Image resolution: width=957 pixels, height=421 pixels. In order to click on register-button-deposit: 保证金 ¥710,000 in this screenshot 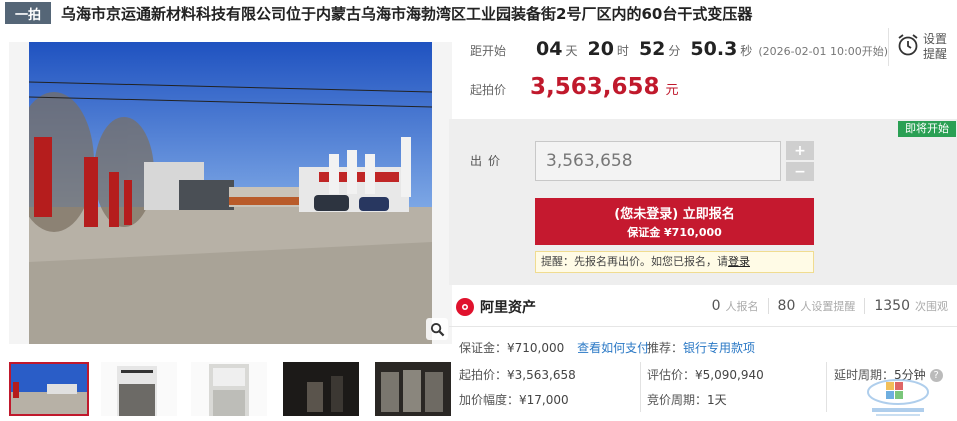, I will do `click(674, 232)`.